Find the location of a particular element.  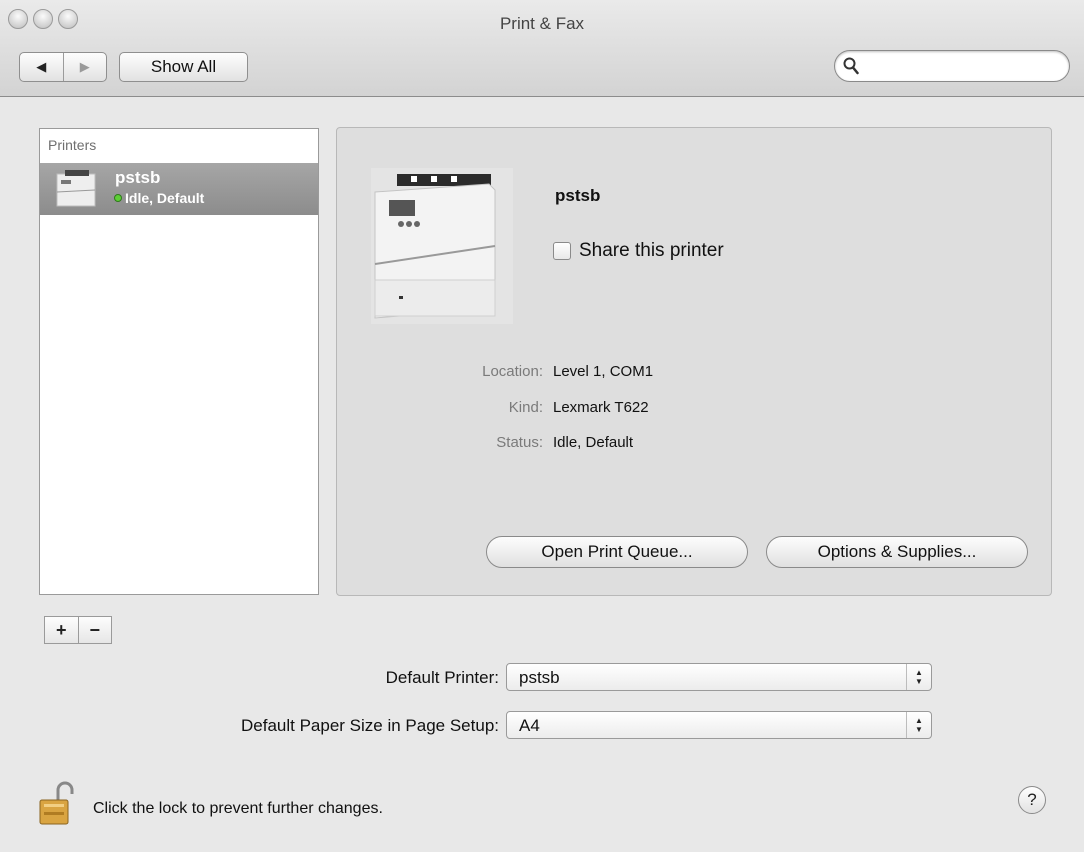

default-printer-row: Default Printer: pstsb ▲ ▼ is located at coordinates (542, 678).